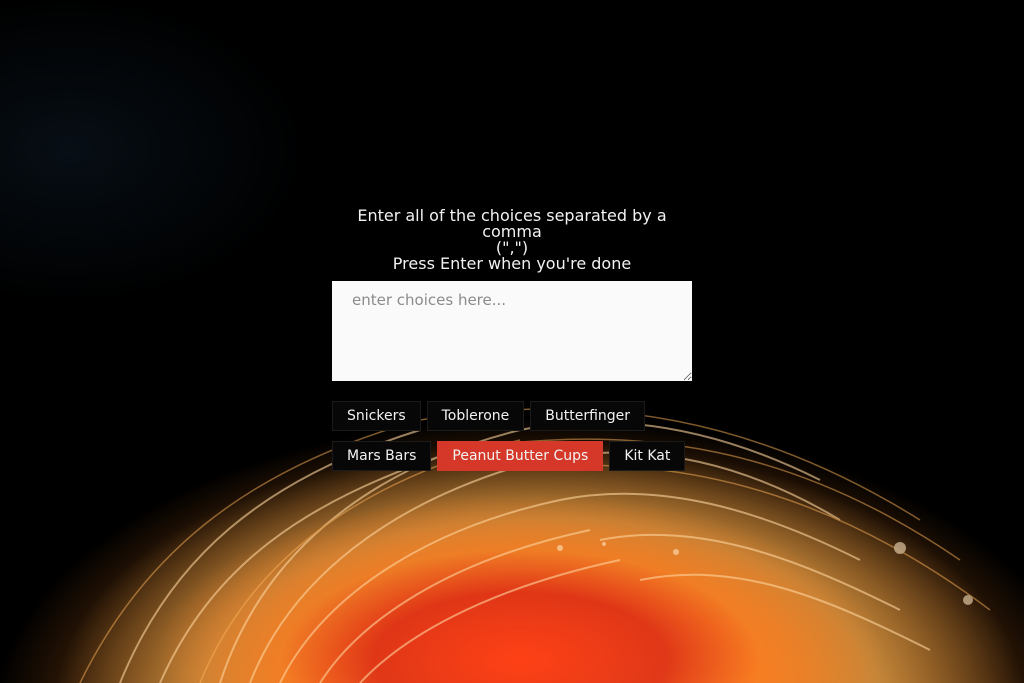 The image size is (1024, 683). I want to click on choices-input, so click(512, 331).